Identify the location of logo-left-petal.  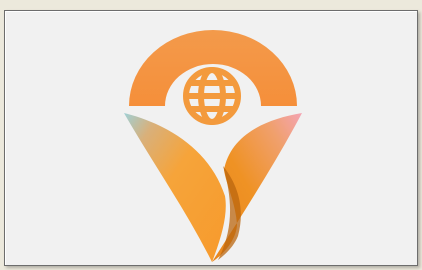
(175, 187).